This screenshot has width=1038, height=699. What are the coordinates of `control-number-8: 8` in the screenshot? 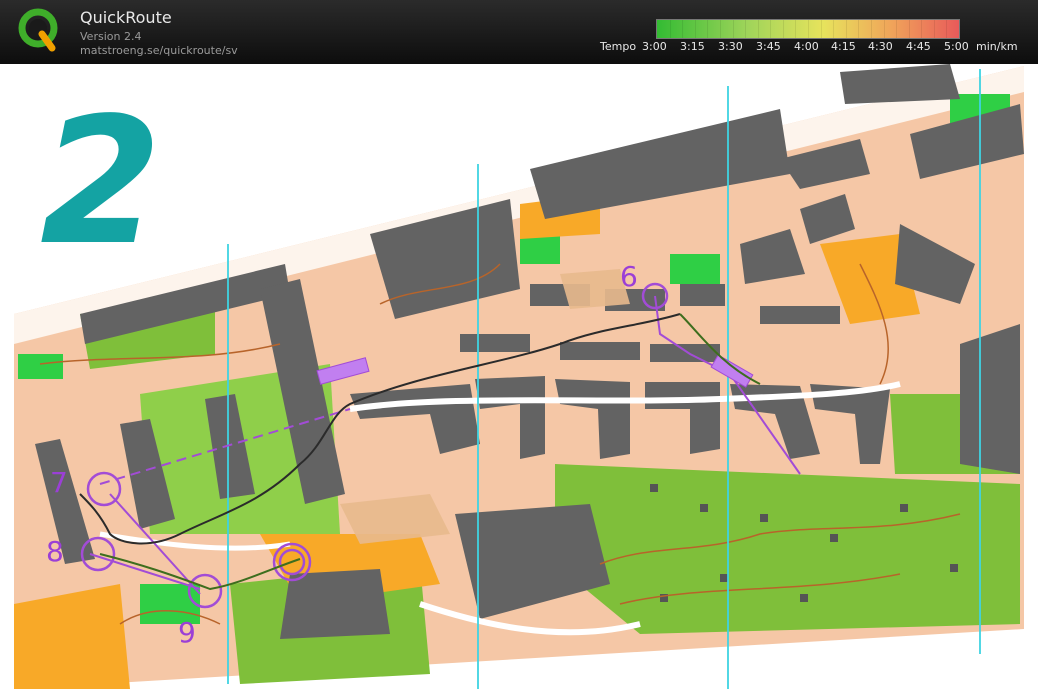 It's located at (55, 551).